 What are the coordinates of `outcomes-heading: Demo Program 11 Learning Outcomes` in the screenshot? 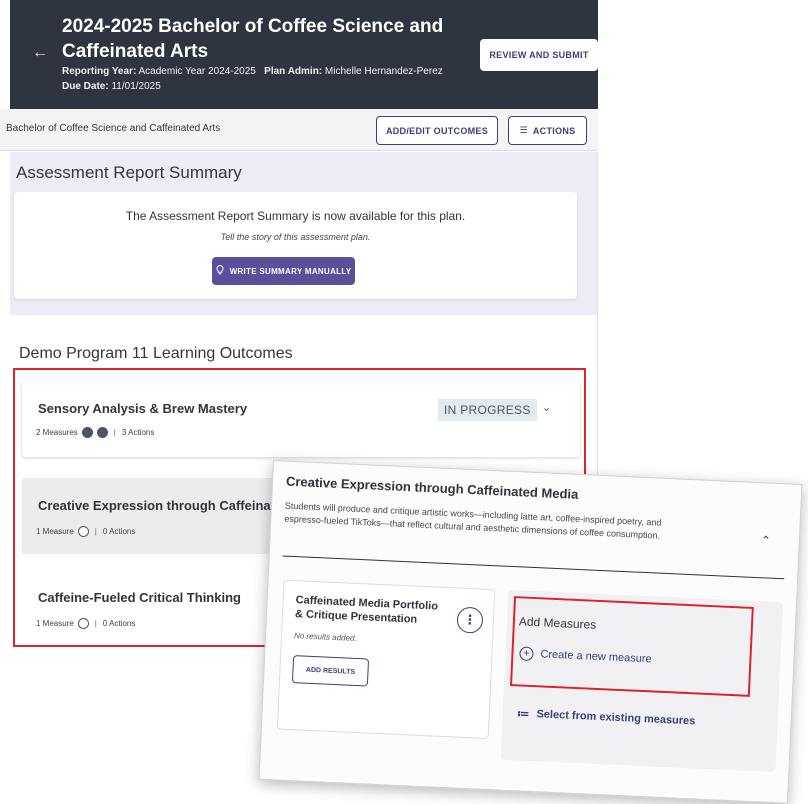 It's located at (156, 353).